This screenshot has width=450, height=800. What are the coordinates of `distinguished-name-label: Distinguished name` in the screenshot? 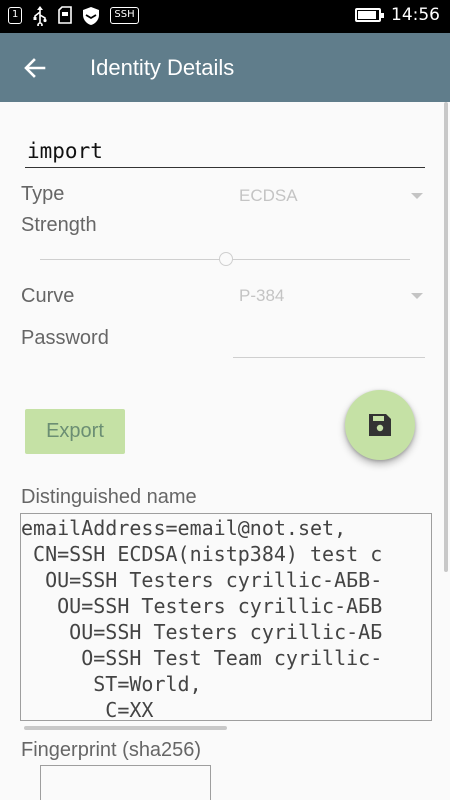 It's located at (109, 497).